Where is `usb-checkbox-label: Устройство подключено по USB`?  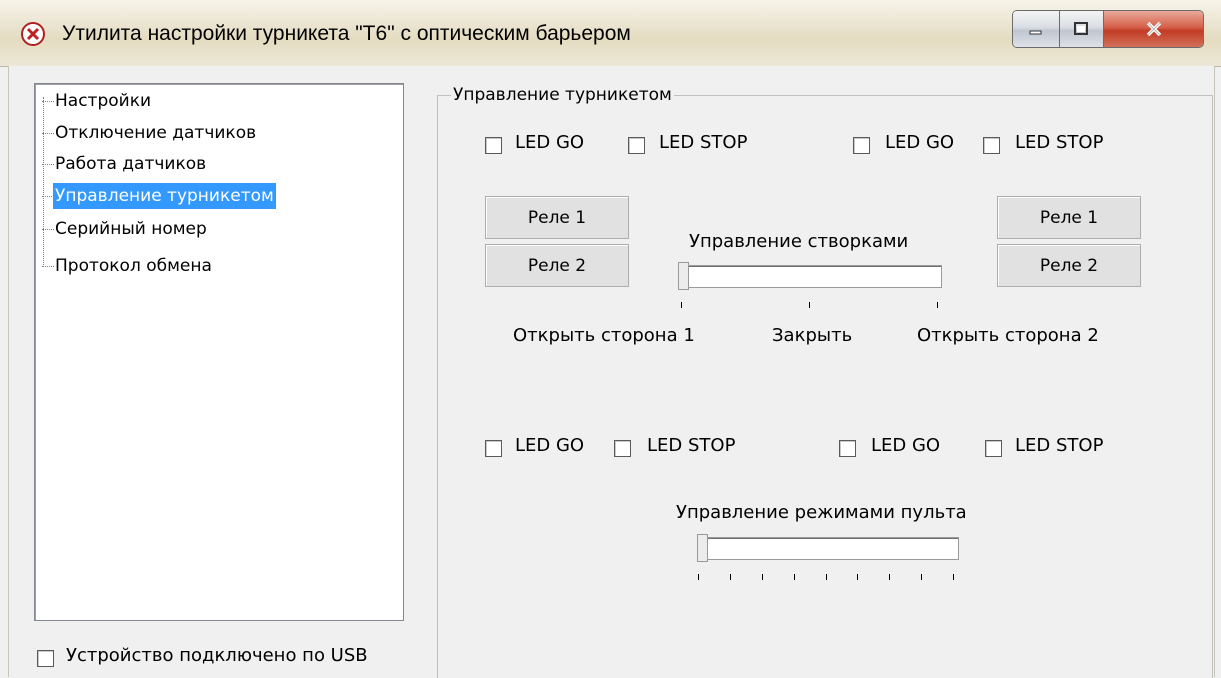 usb-checkbox-label: Устройство подключено по USB is located at coordinates (217, 655).